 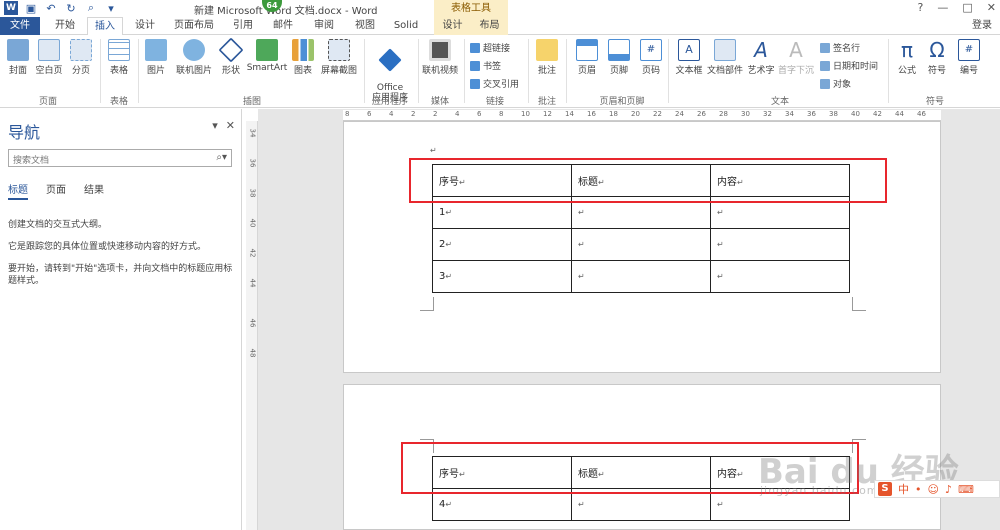 What do you see at coordinates (689, 50) in the screenshot?
I see `textbox-icon: A` at bounding box center [689, 50].